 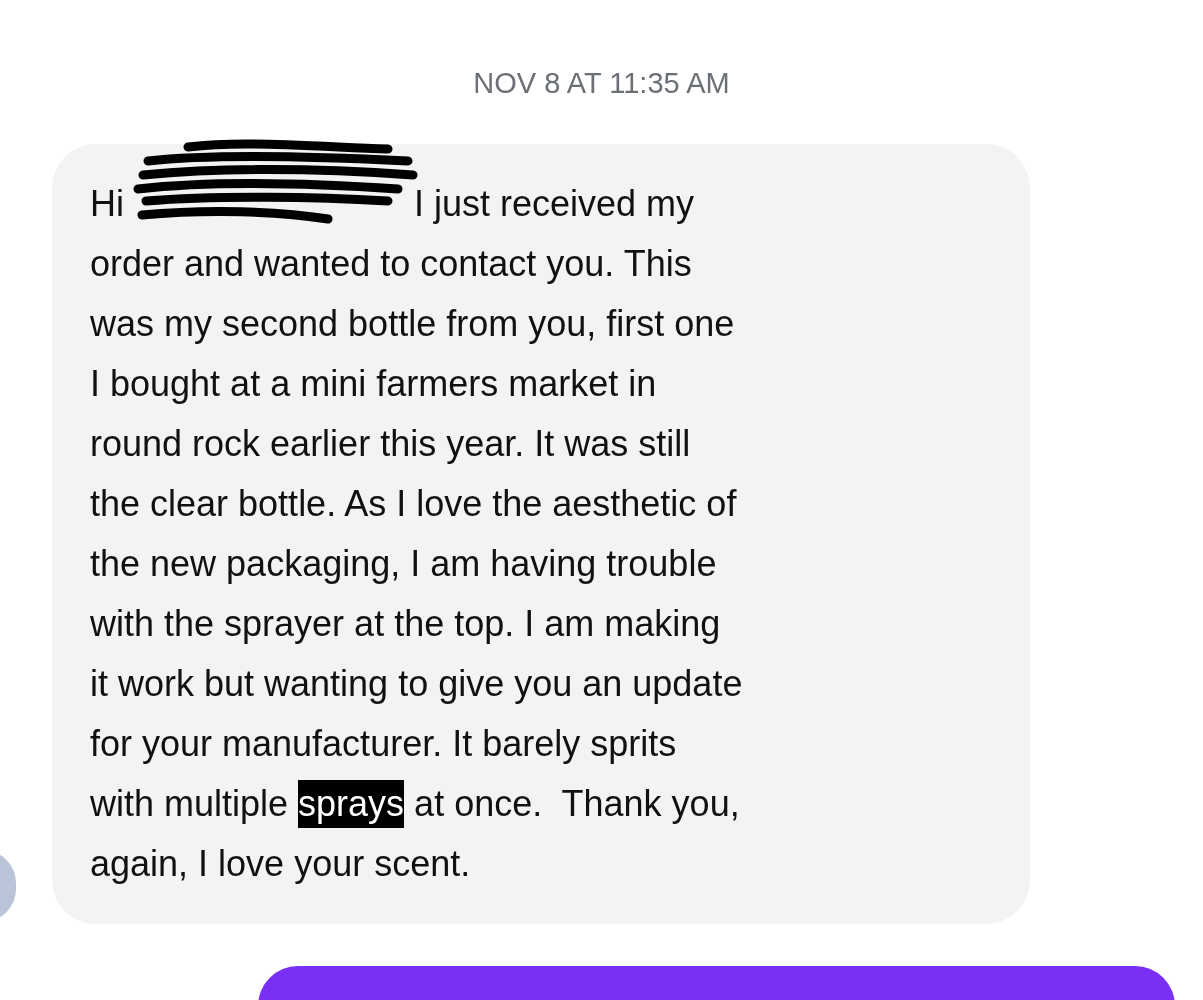 I want to click on message-text: round rock earlier this year. It was still, so click(x=390, y=443).